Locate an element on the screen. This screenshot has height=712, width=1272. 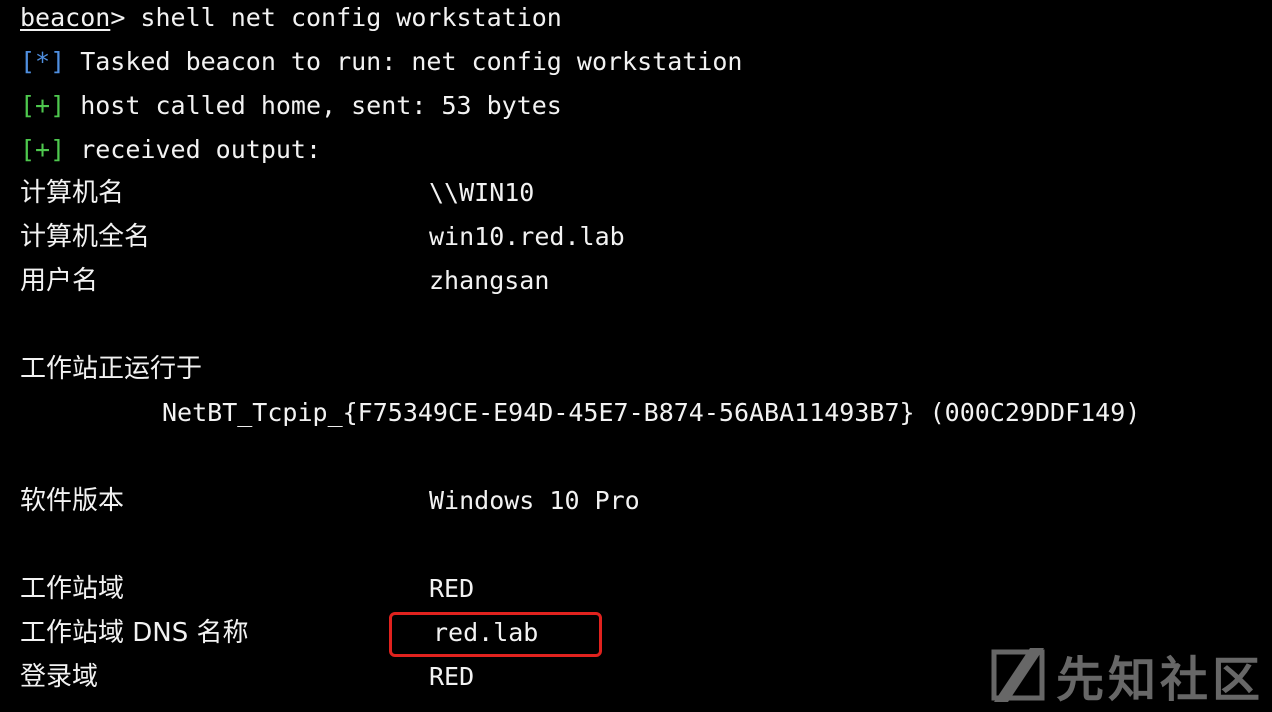
command-prompt-line: beacon> shell net config workstation is located at coordinates (291, 18).